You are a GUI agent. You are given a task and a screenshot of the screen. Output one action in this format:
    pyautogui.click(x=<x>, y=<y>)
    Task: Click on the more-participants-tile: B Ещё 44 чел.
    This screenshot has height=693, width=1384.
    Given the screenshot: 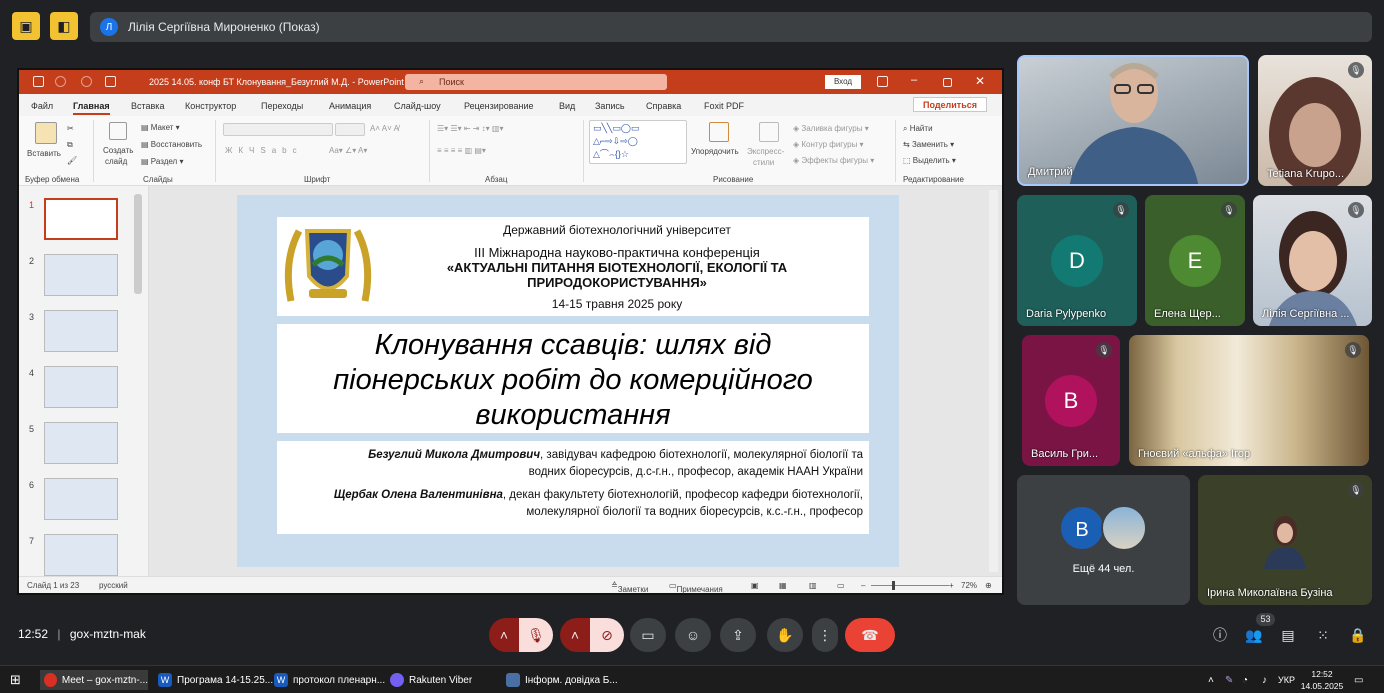 What is the action you would take?
    pyautogui.click(x=1103, y=540)
    